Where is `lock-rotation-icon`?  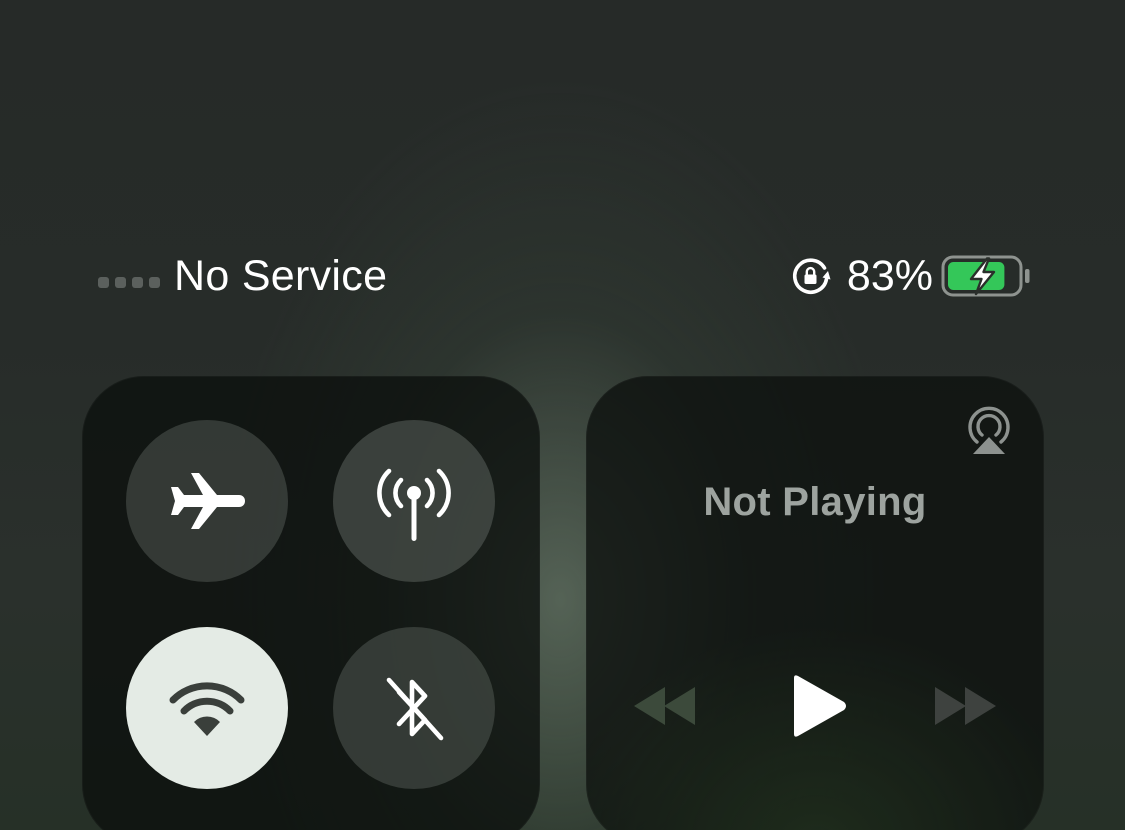 lock-rotation-icon is located at coordinates (811, 276).